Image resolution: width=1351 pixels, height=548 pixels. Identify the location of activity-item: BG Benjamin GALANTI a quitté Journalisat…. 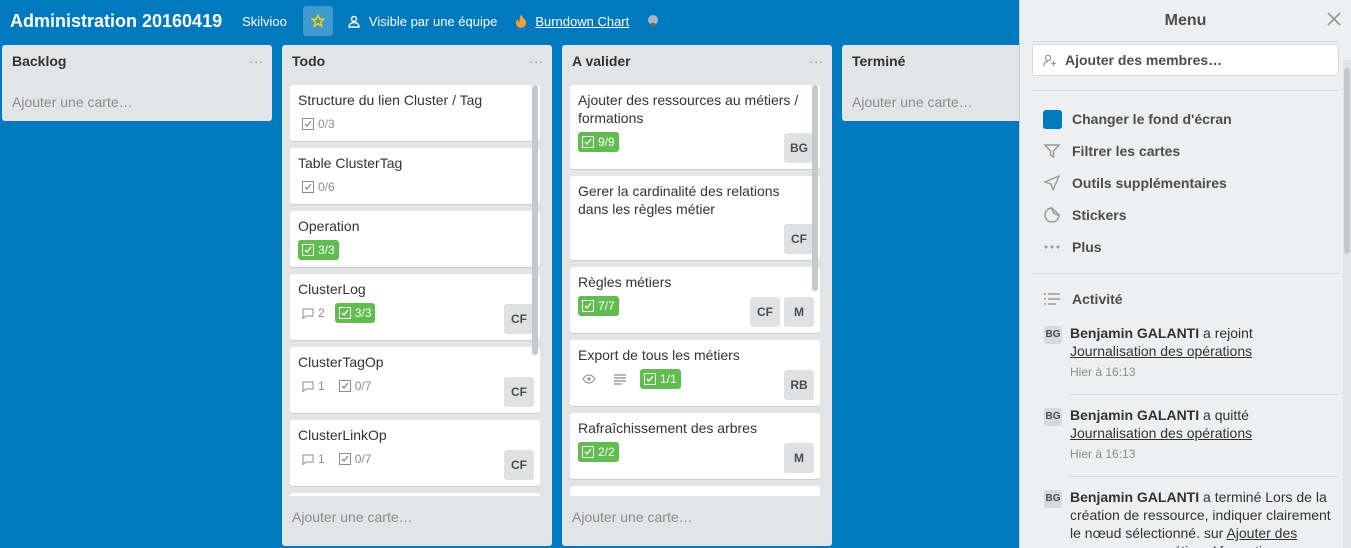
(1185, 441).